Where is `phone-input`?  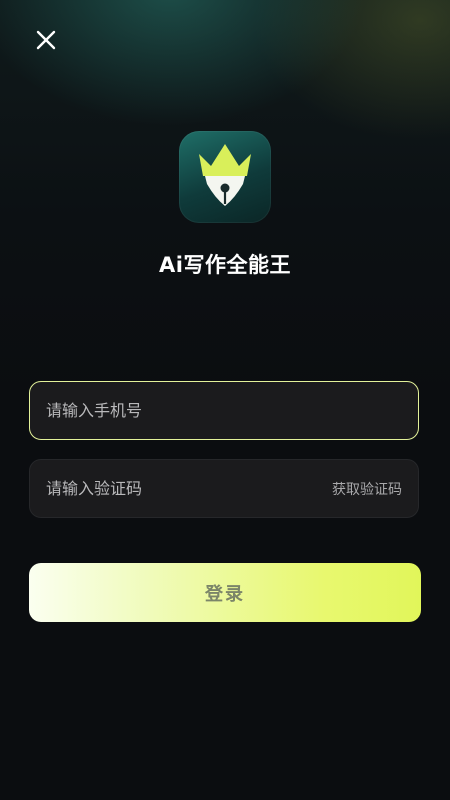
phone-input is located at coordinates (224, 410).